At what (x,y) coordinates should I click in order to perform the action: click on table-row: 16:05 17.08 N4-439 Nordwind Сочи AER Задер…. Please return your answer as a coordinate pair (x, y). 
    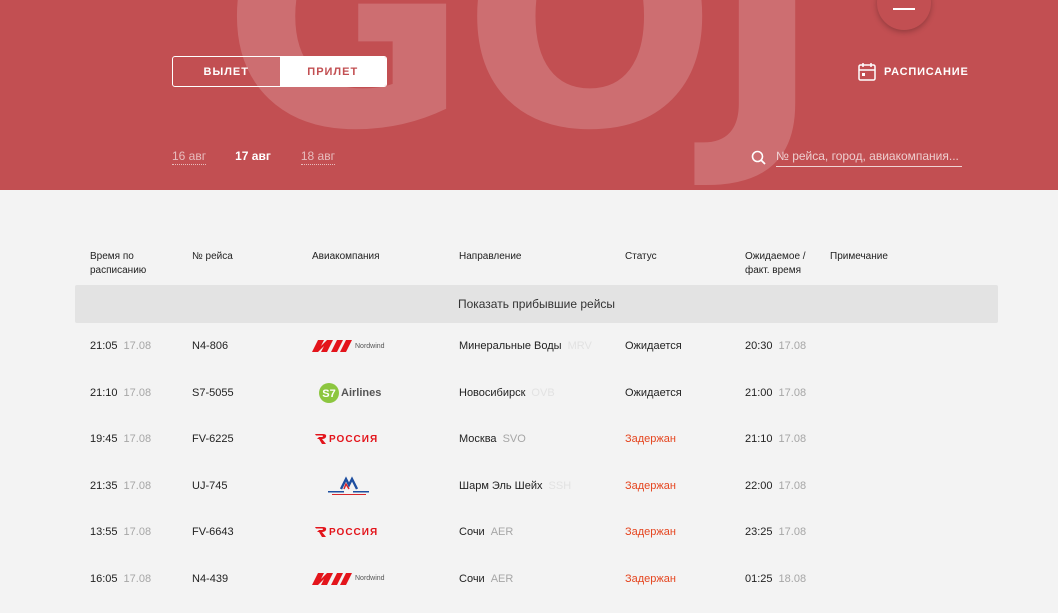
    Looking at the image, I should click on (536, 579).